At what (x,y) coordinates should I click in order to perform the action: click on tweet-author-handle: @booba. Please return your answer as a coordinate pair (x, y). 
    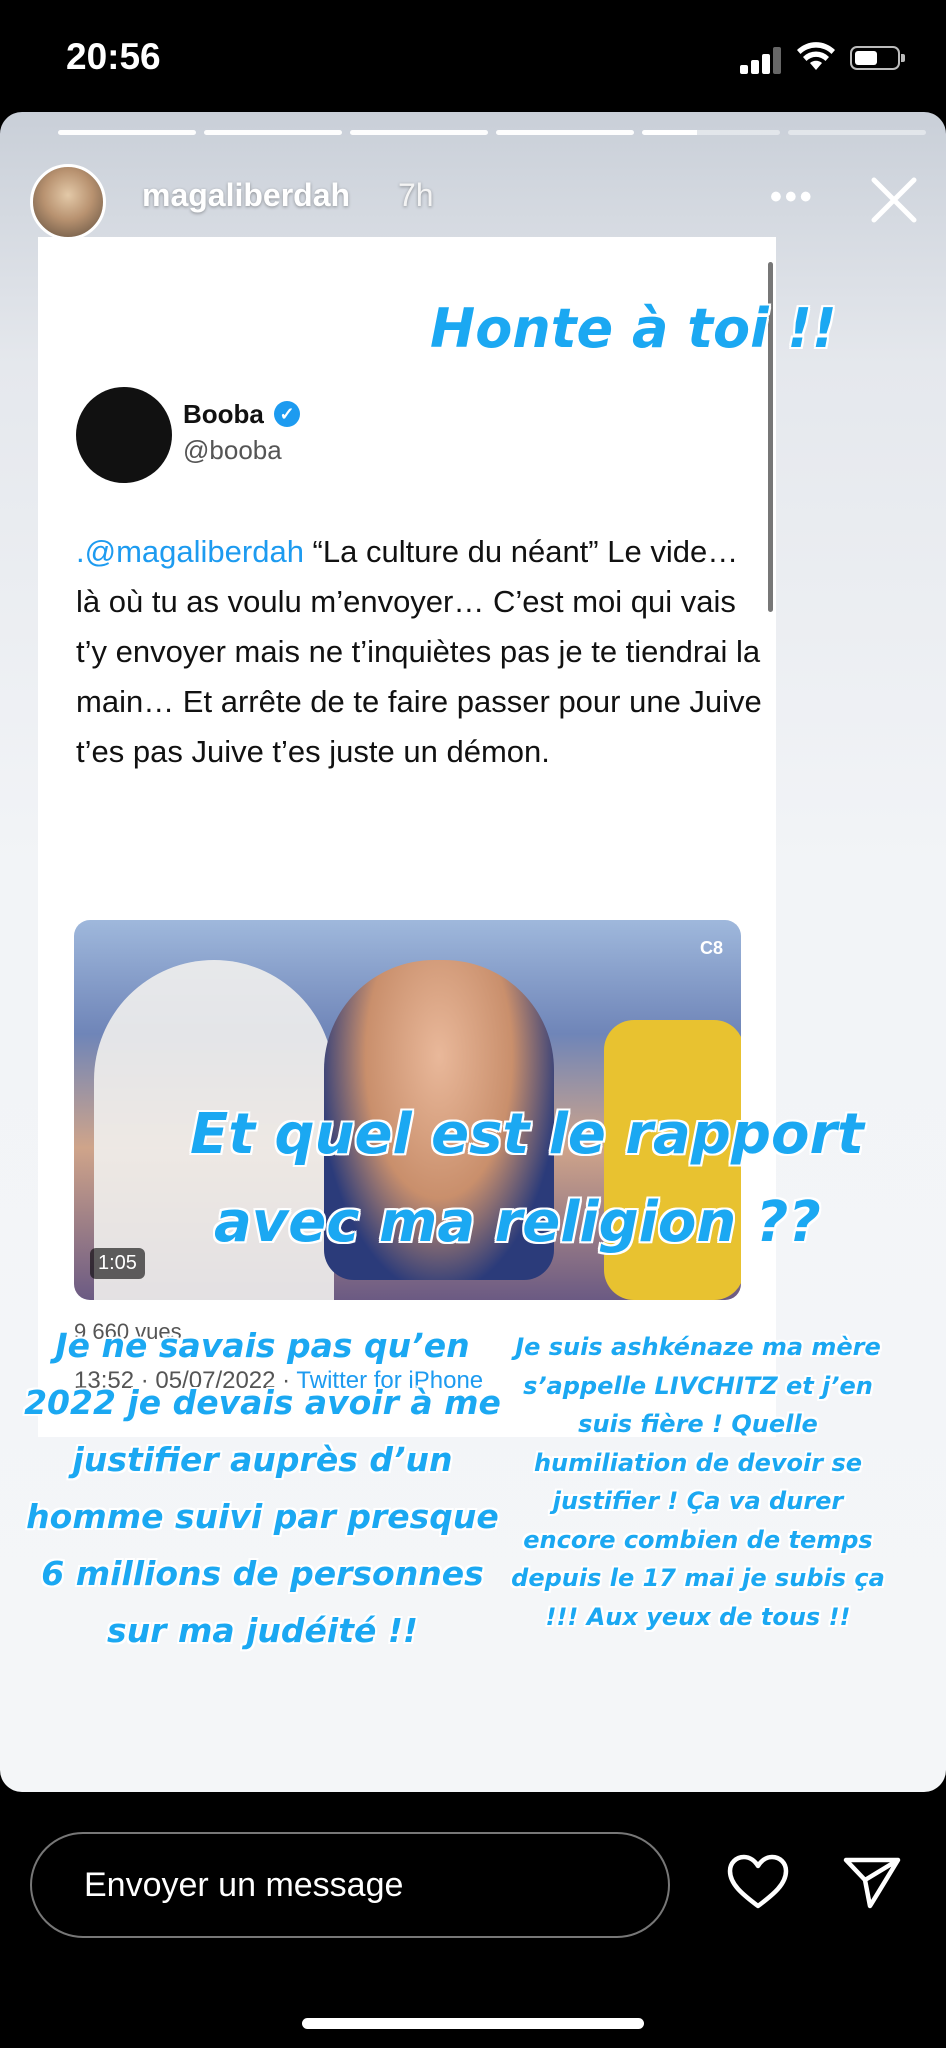
    Looking at the image, I should click on (232, 450).